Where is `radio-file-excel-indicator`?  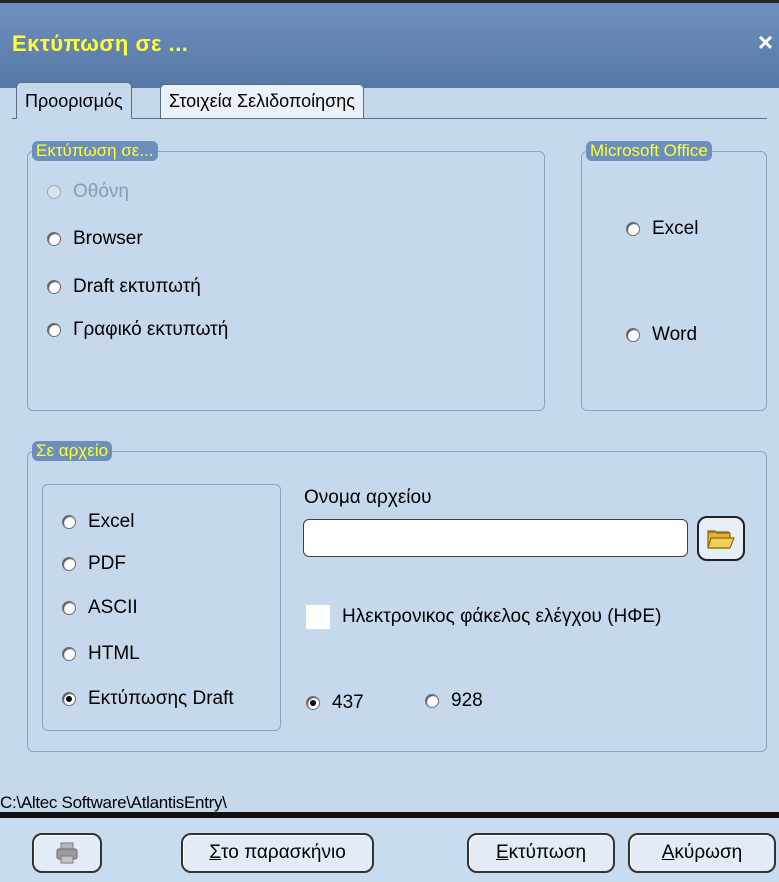 radio-file-excel-indicator is located at coordinates (69, 522).